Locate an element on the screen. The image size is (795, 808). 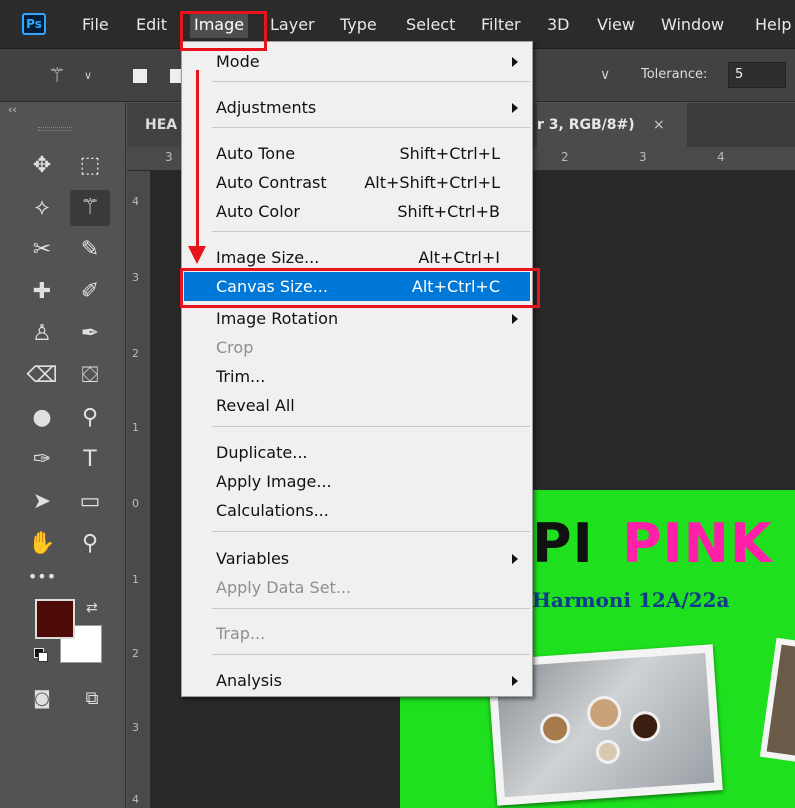
menu-item-analysis: Analysis is located at coordinates (357, 680).